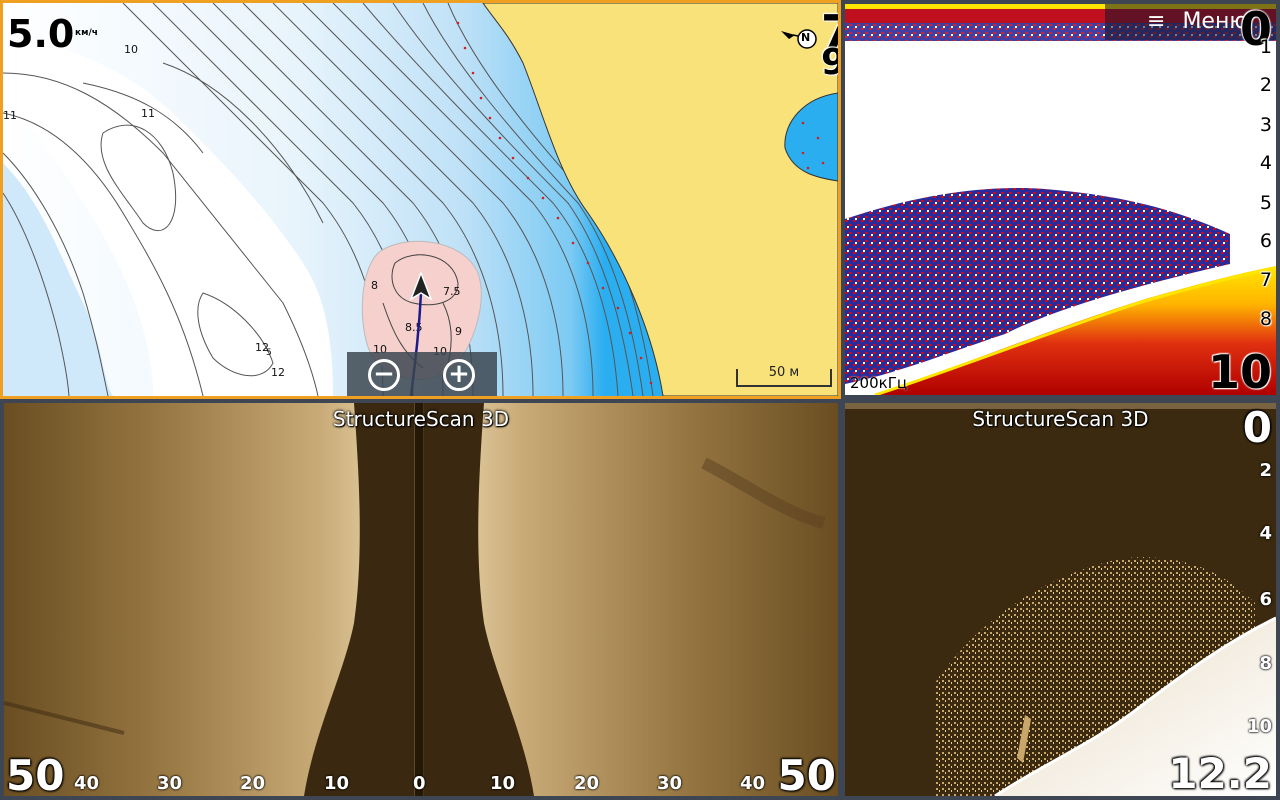 The height and width of the screenshot is (800, 1280). I want to click on hamburger-icon: ≡, so click(1156, 21).